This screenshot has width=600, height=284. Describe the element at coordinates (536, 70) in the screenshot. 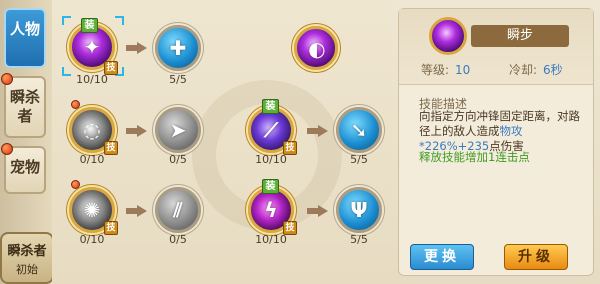

I see `skill-cooldown: 冷却: 6秒` at that location.